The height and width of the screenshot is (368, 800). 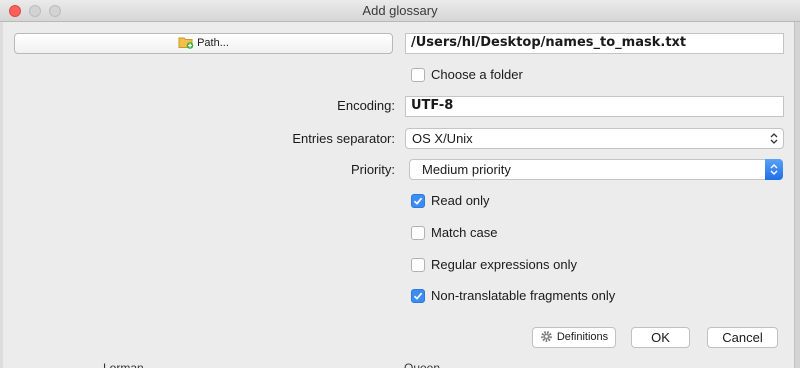 I want to click on choose-folder-label: Choose a folder, so click(x=477, y=74).